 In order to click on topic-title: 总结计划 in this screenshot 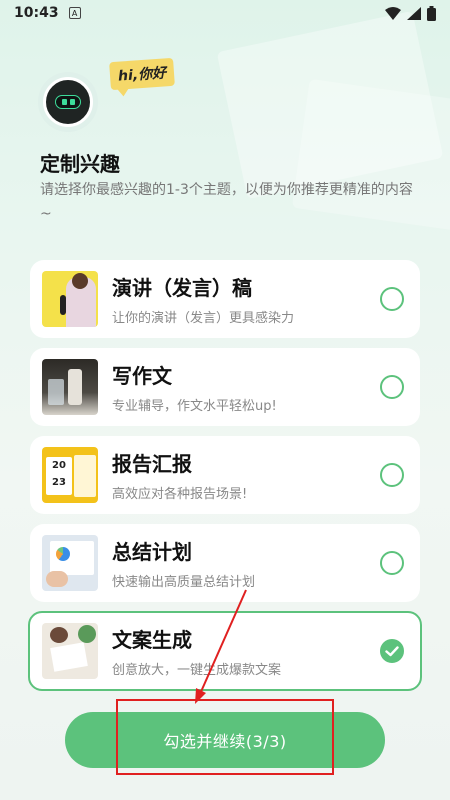, I will do `click(152, 552)`.